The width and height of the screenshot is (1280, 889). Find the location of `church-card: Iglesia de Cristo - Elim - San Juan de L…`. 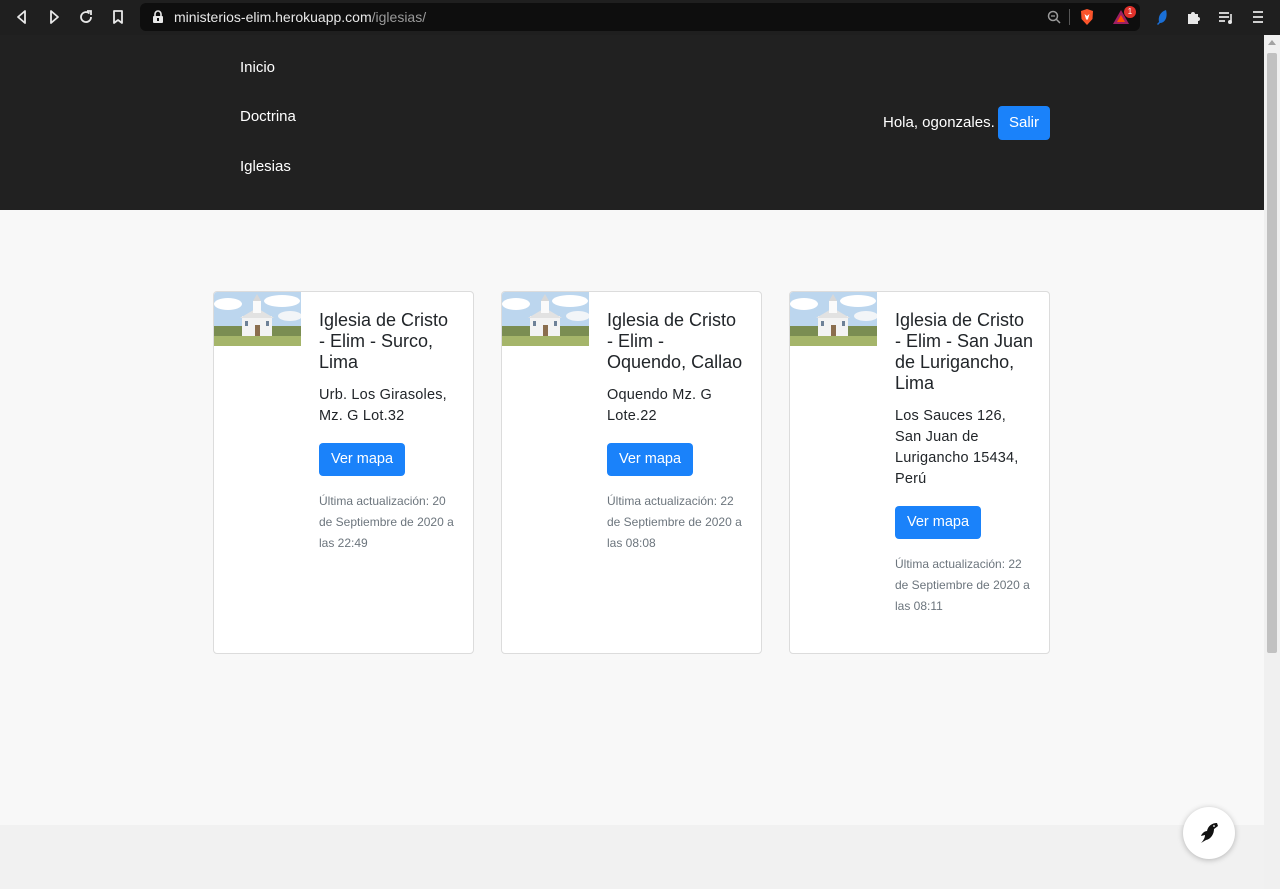

church-card: Iglesia de Cristo - Elim - San Juan de L… is located at coordinates (919, 472).